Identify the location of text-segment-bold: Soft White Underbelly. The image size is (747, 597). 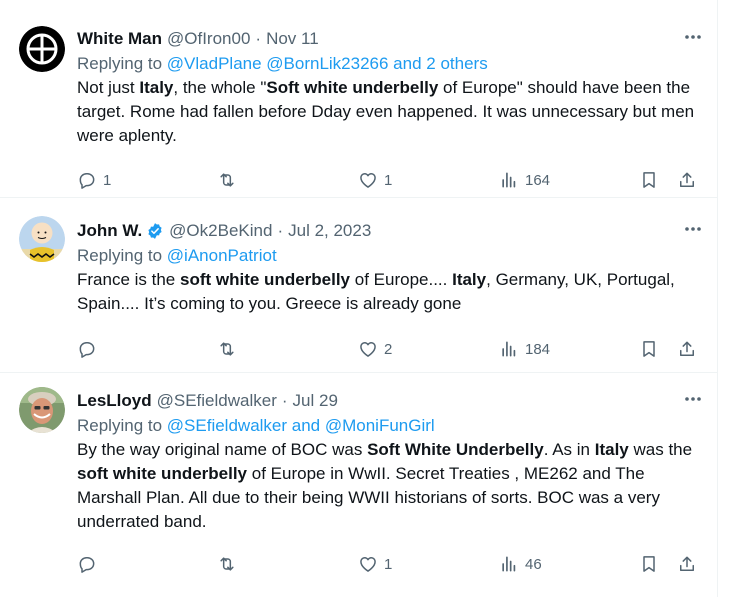
(455, 449).